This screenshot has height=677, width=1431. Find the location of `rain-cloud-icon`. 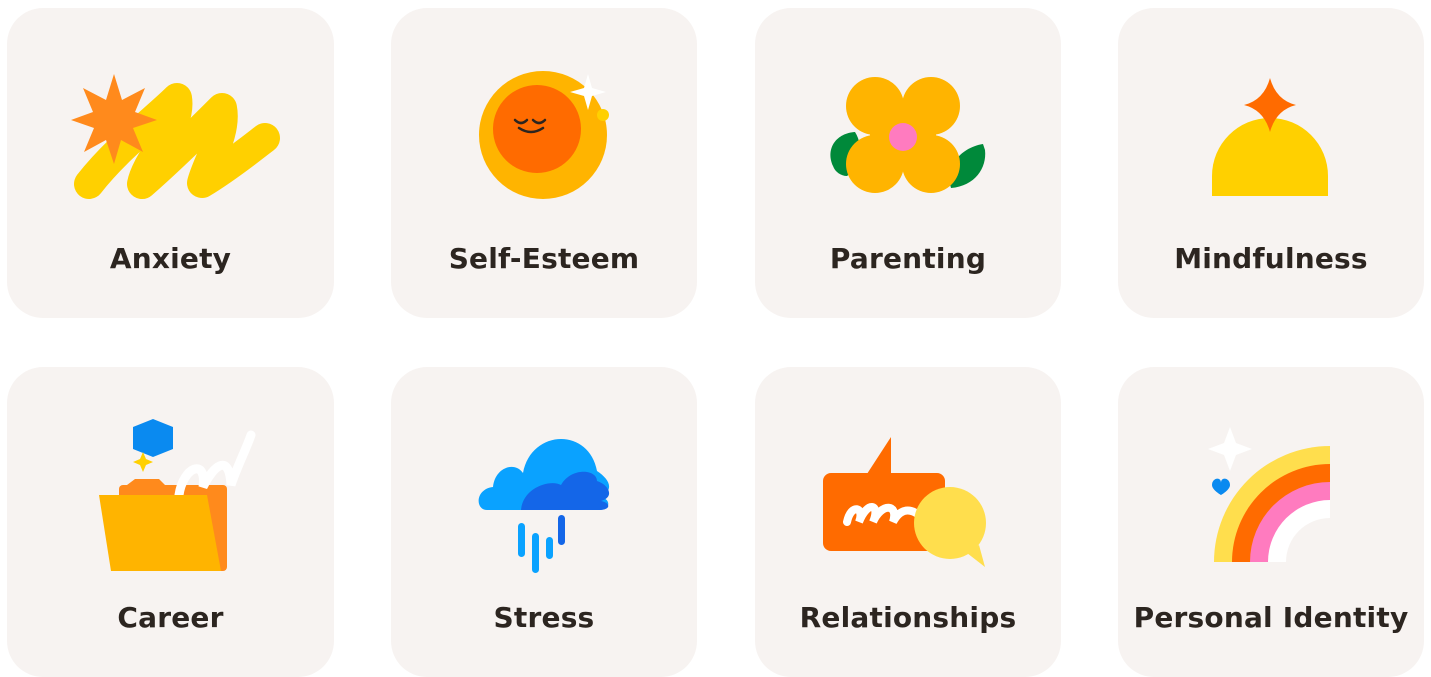

rain-cloud-icon is located at coordinates (544, 505).